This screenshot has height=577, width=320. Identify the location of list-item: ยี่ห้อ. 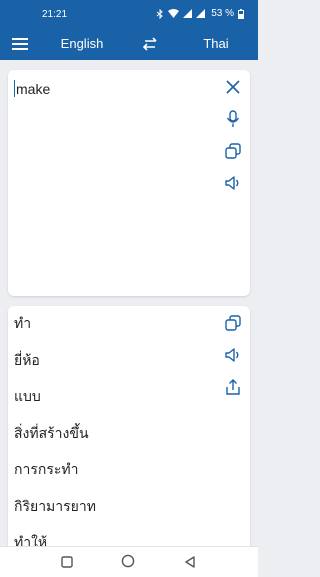
(55, 369).